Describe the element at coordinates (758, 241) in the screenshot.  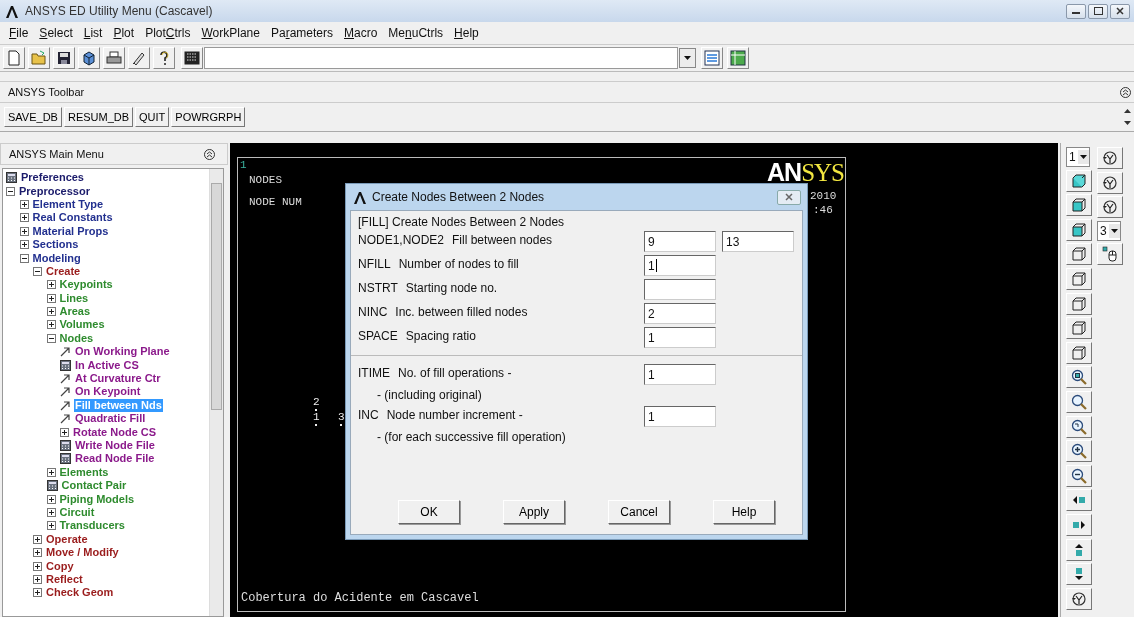
I see `input-field: 13` at that location.